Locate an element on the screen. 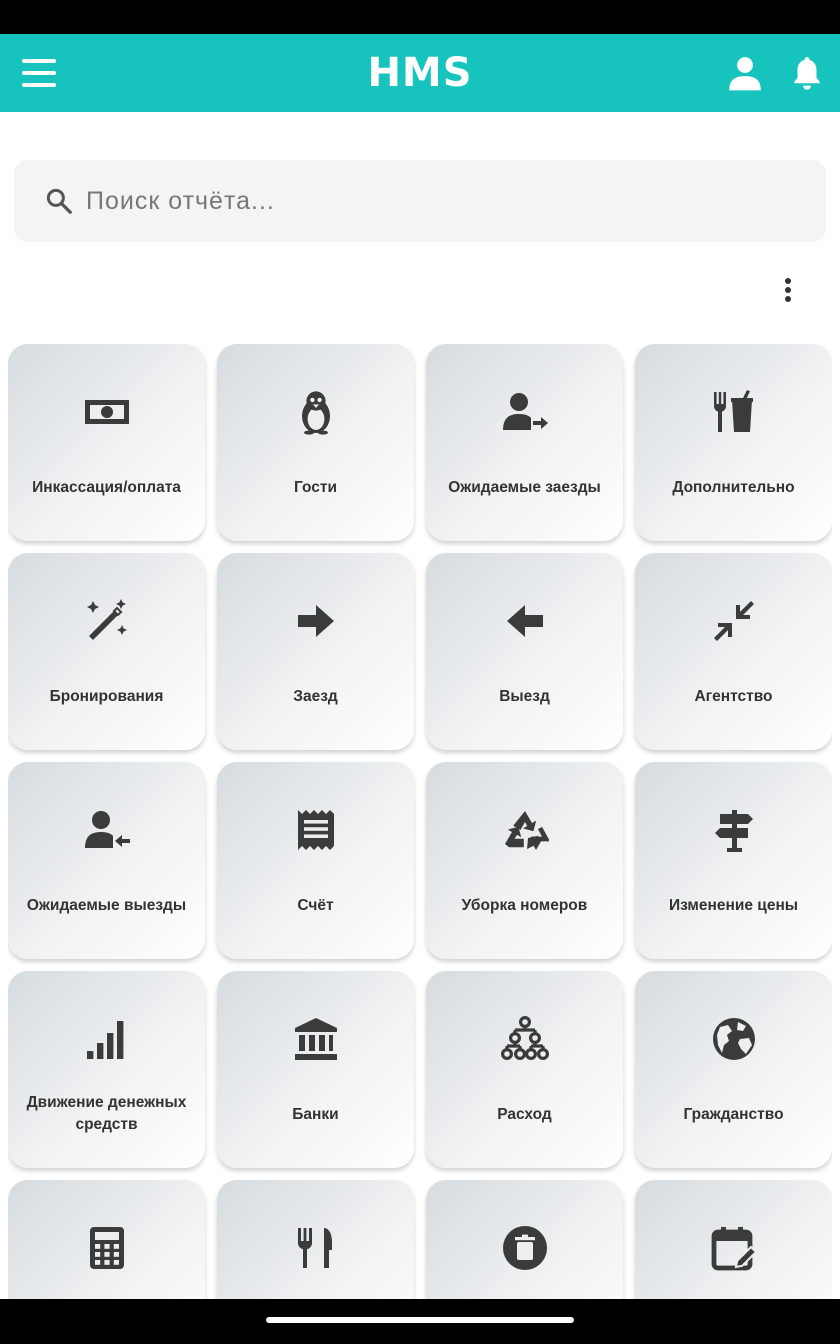 This screenshot has height=1344, width=840. report-tile-label: Выезд is located at coordinates (524, 696).